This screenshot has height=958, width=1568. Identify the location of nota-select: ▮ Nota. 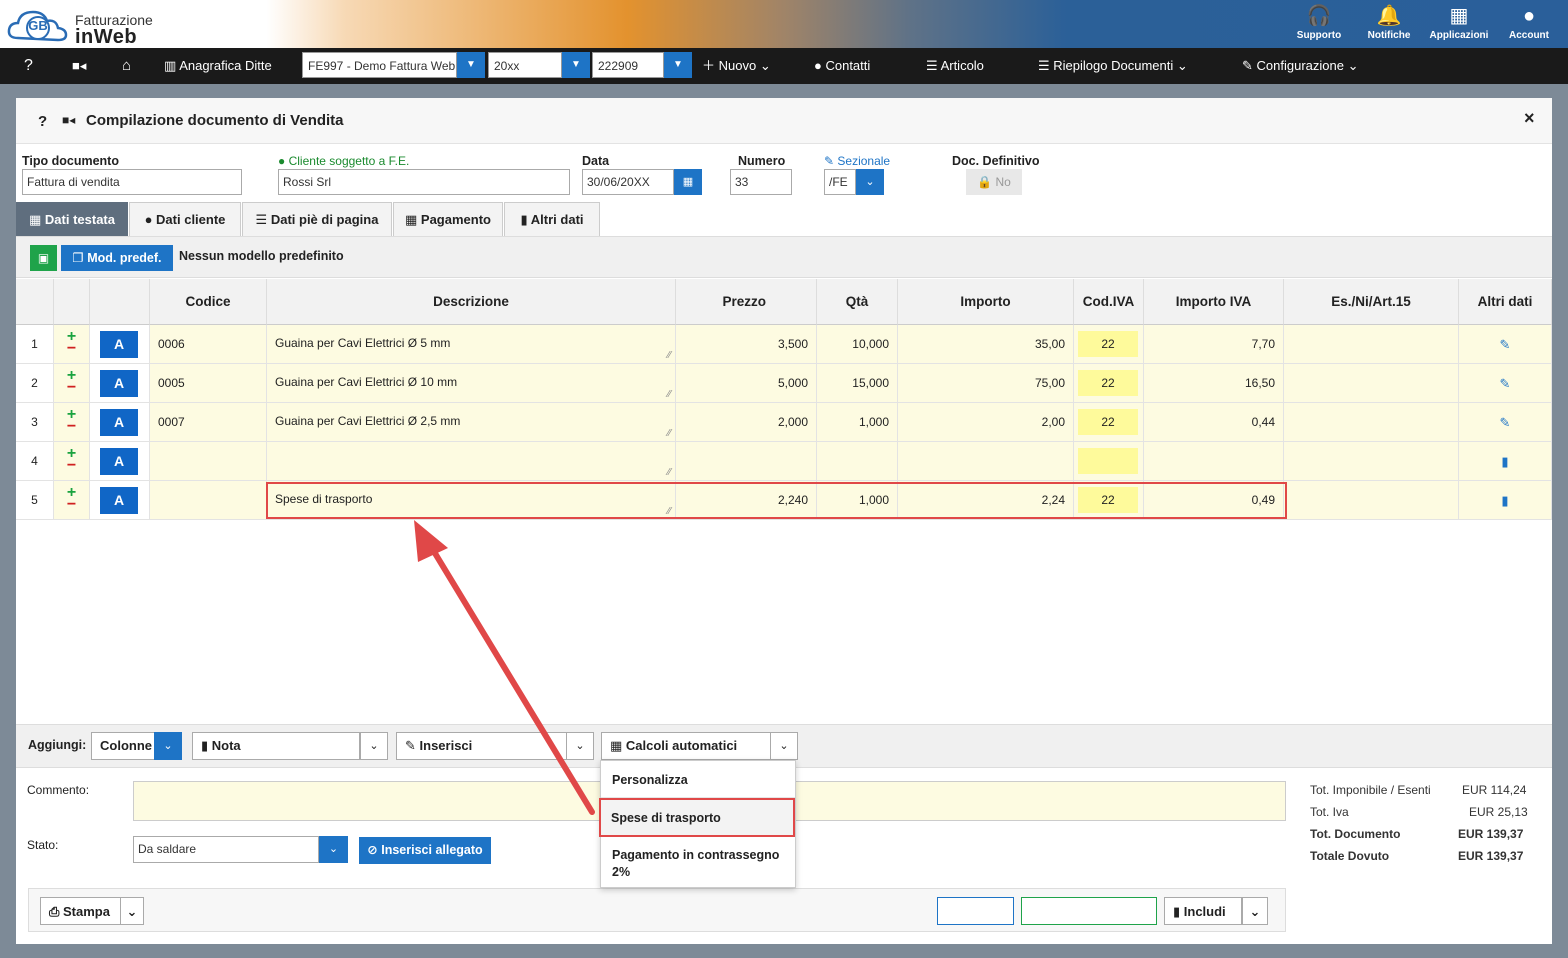
(276, 746).